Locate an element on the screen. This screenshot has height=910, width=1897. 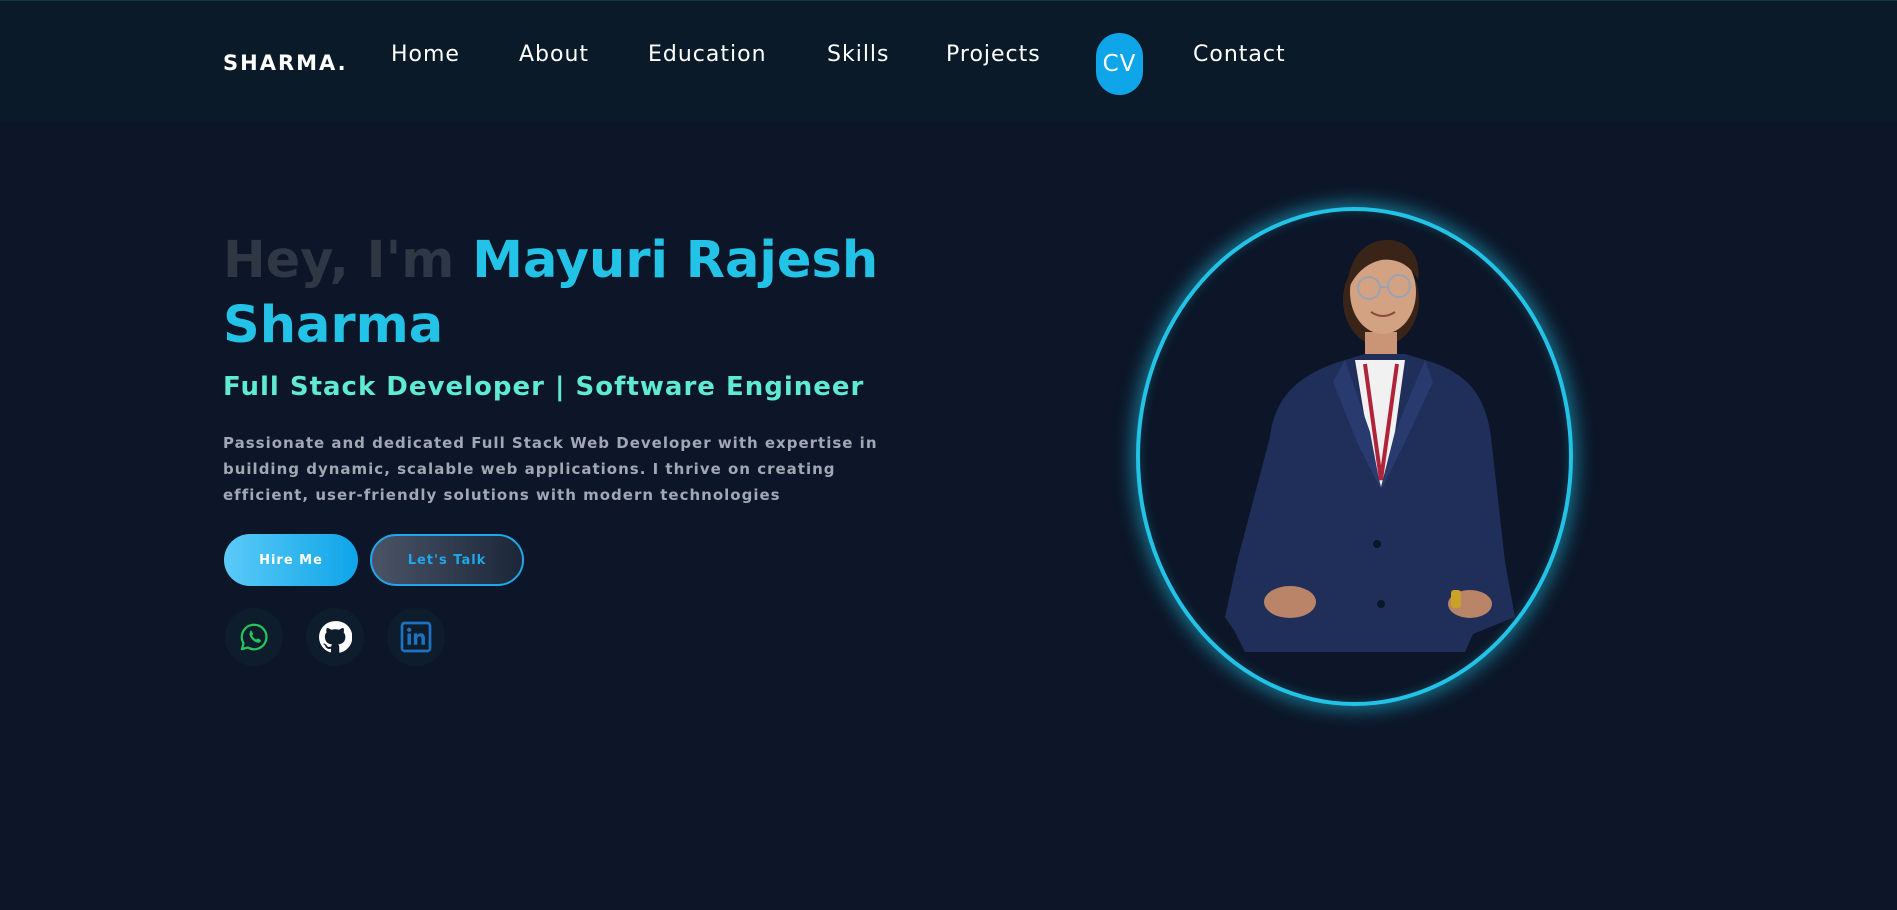
linkedin-icon is located at coordinates (416, 637).